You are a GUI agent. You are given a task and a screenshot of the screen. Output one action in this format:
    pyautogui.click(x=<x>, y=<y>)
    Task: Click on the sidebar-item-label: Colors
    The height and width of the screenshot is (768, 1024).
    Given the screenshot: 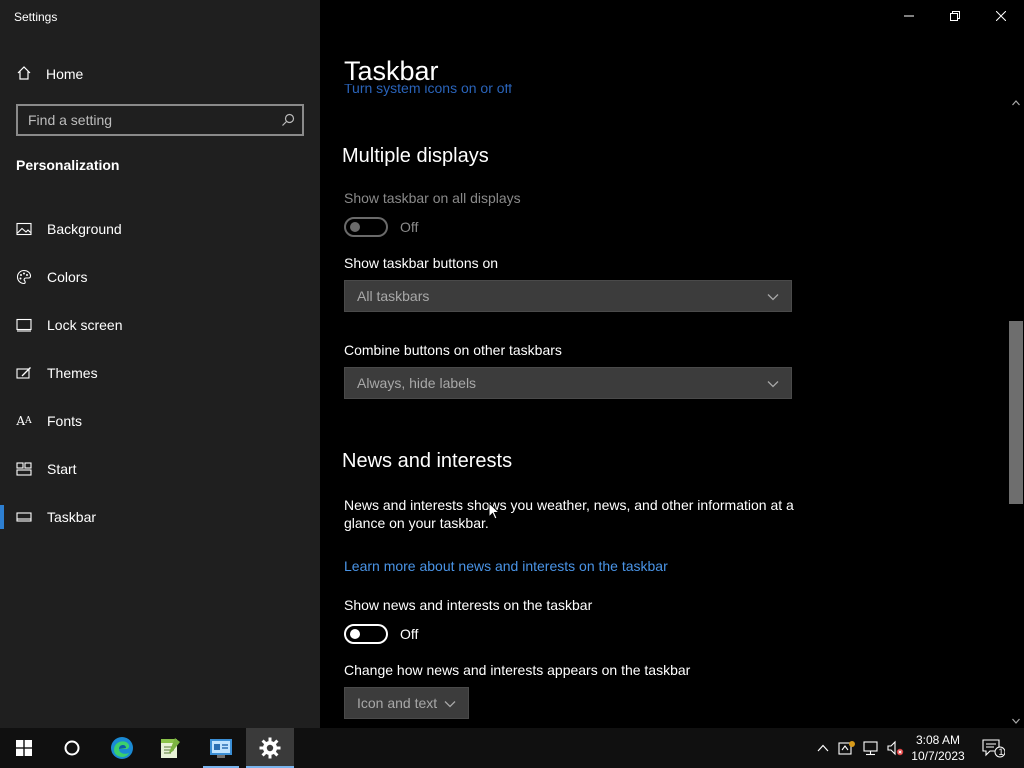 What is the action you would take?
    pyautogui.click(x=67, y=277)
    